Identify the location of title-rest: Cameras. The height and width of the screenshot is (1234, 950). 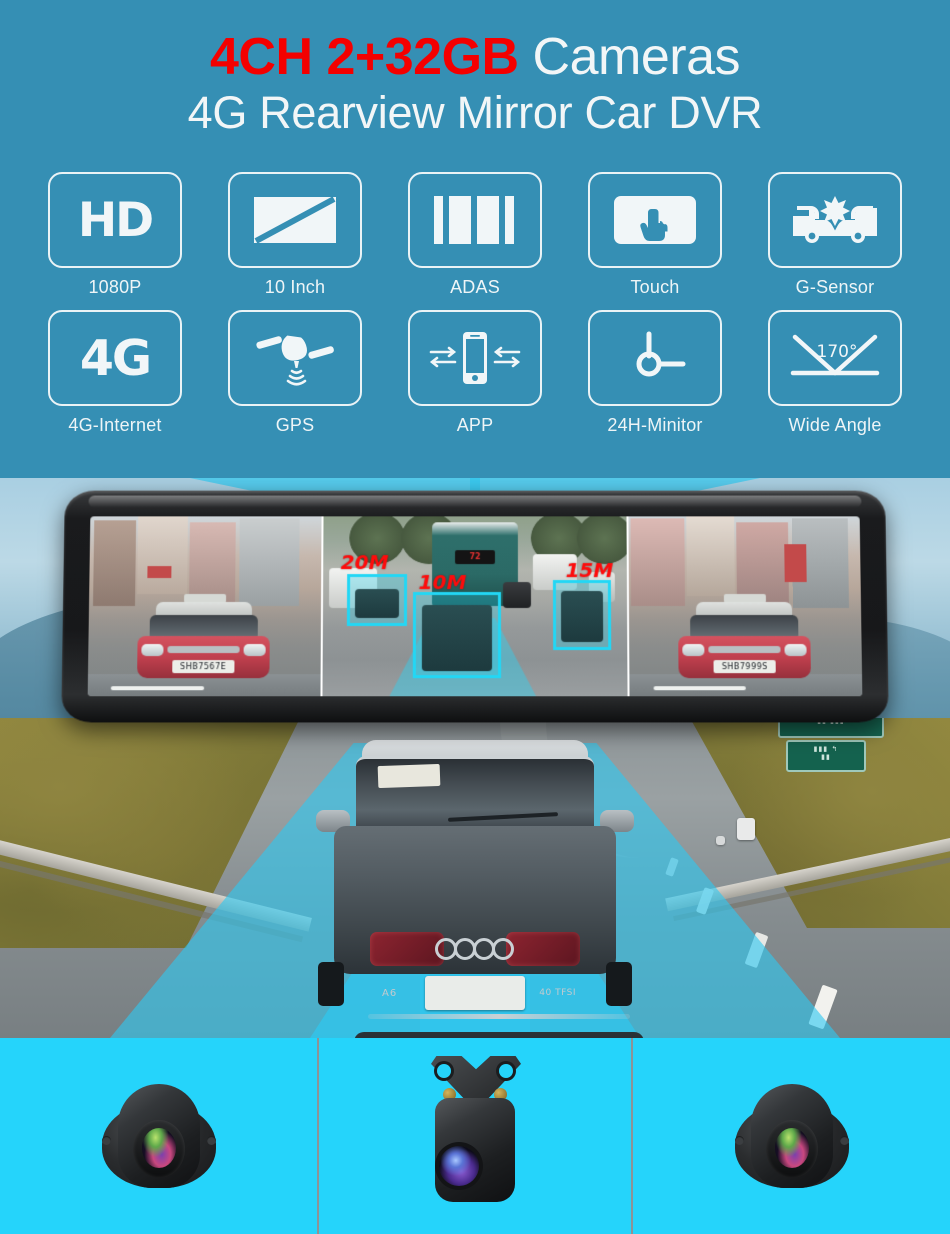
(636, 57).